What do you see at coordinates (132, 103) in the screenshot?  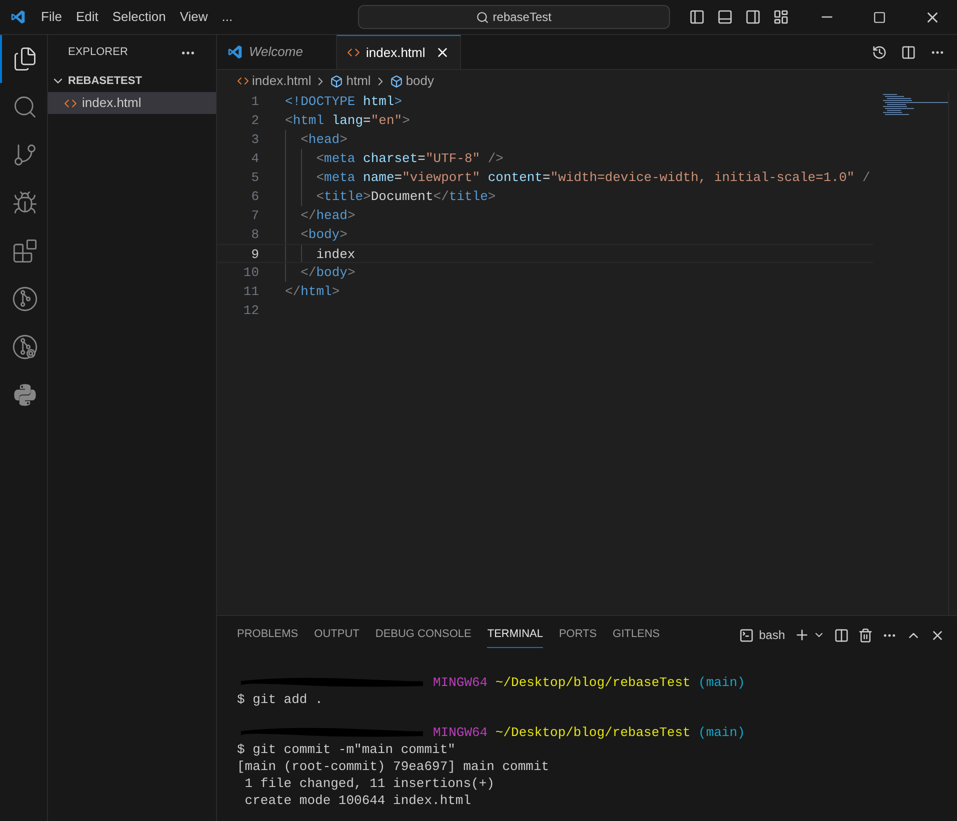 I see `explorer-entry: index.html` at bounding box center [132, 103].